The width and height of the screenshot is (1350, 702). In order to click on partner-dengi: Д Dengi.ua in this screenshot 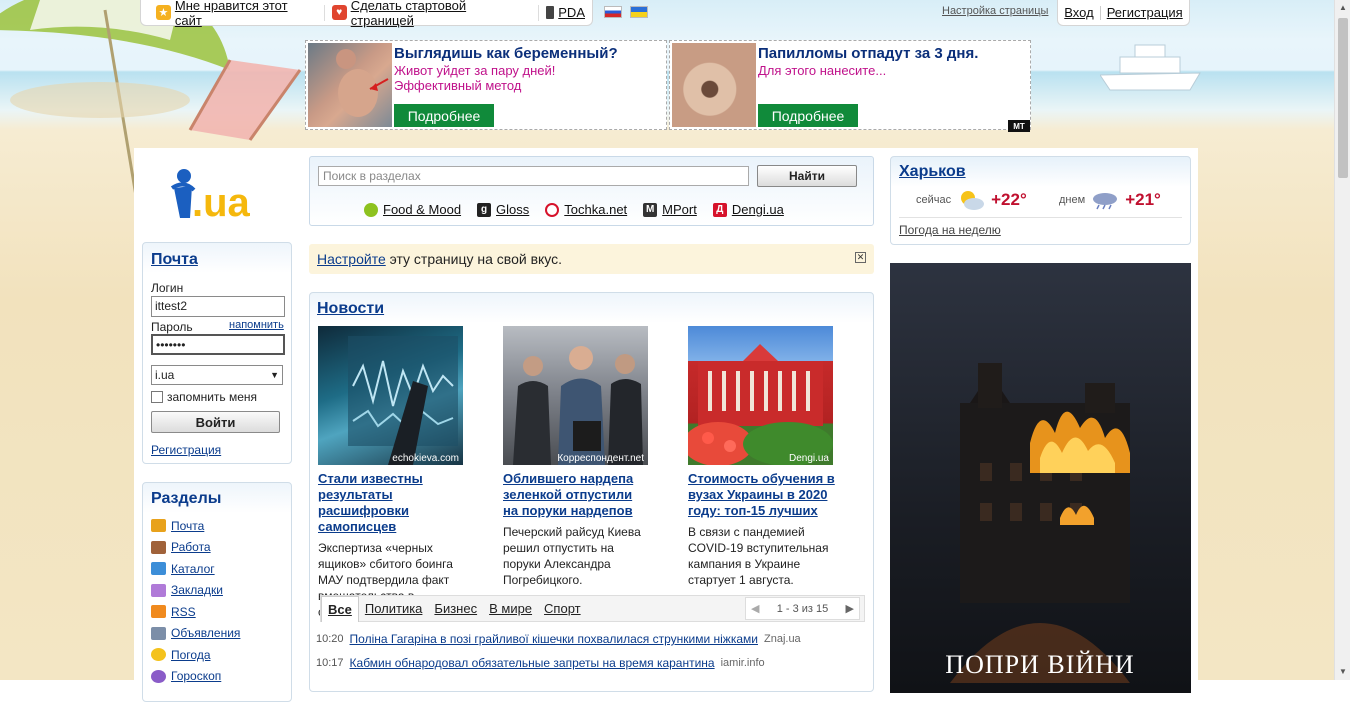, I will do `click(748, 209)`.